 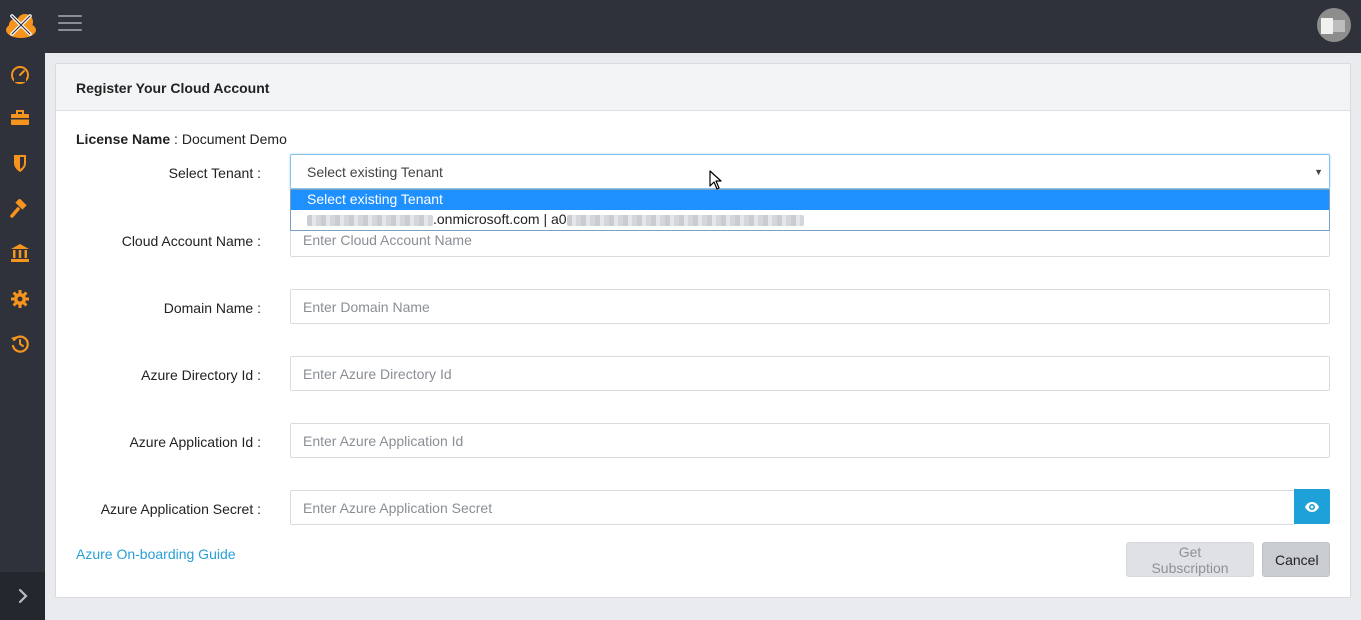 What do you see at coordinates (201, 375) in the screenshot?
I see `azure-directory-id-label: Azure Directory Id :` at bounding box center [201, 375].